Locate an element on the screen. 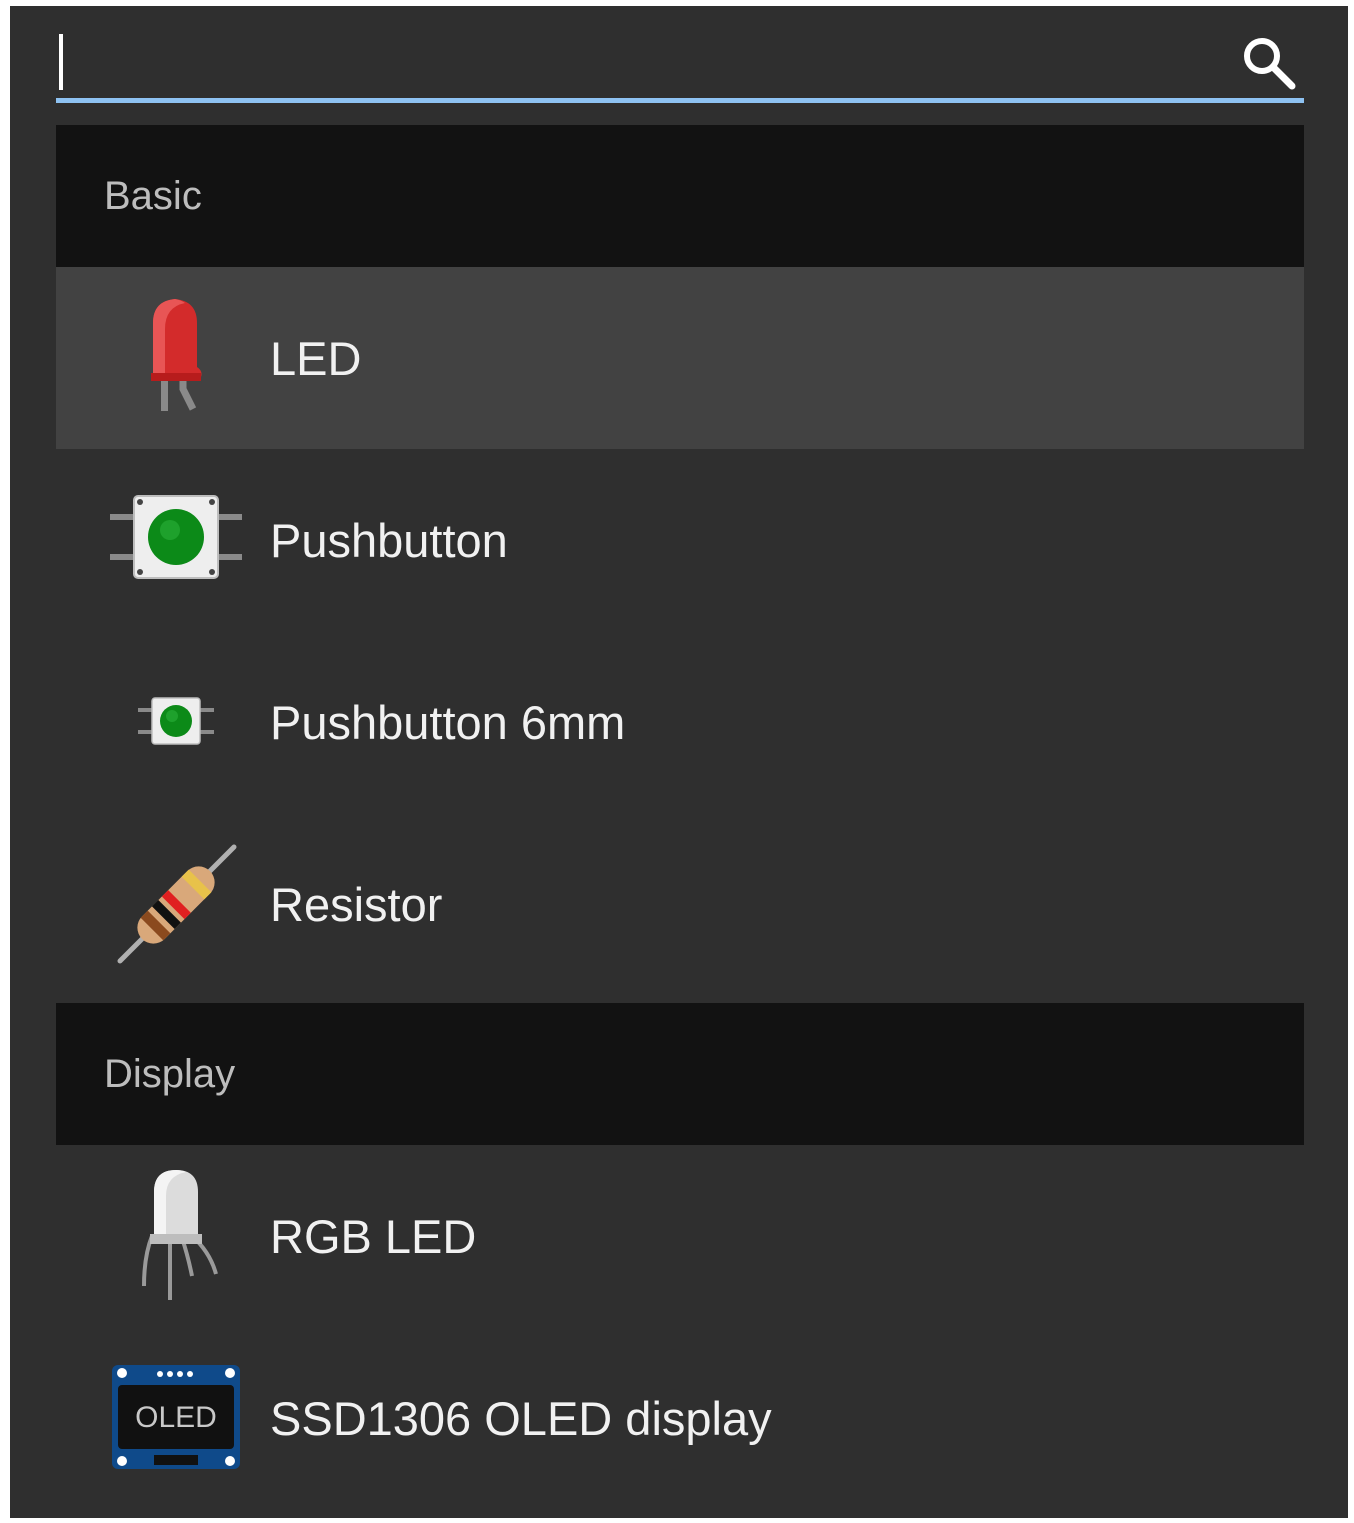 This screenshot has height=1523, width=1354. item-label: LED is located at coordinates (316, 358).